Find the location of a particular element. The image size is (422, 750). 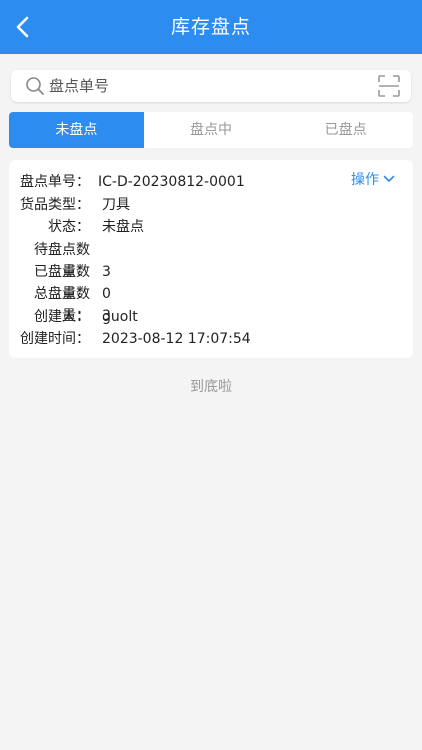

app-header: 库存盘点 is located at coordinates (211, 27).